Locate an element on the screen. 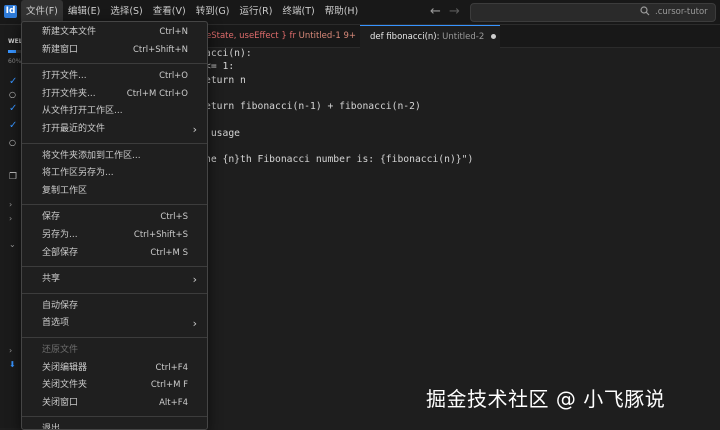 The height and width of the screenshot is (430, 720). code-line: eturn fibonacci(n-1) + fibonacci(n-2) is located at coordinates (313, 107).